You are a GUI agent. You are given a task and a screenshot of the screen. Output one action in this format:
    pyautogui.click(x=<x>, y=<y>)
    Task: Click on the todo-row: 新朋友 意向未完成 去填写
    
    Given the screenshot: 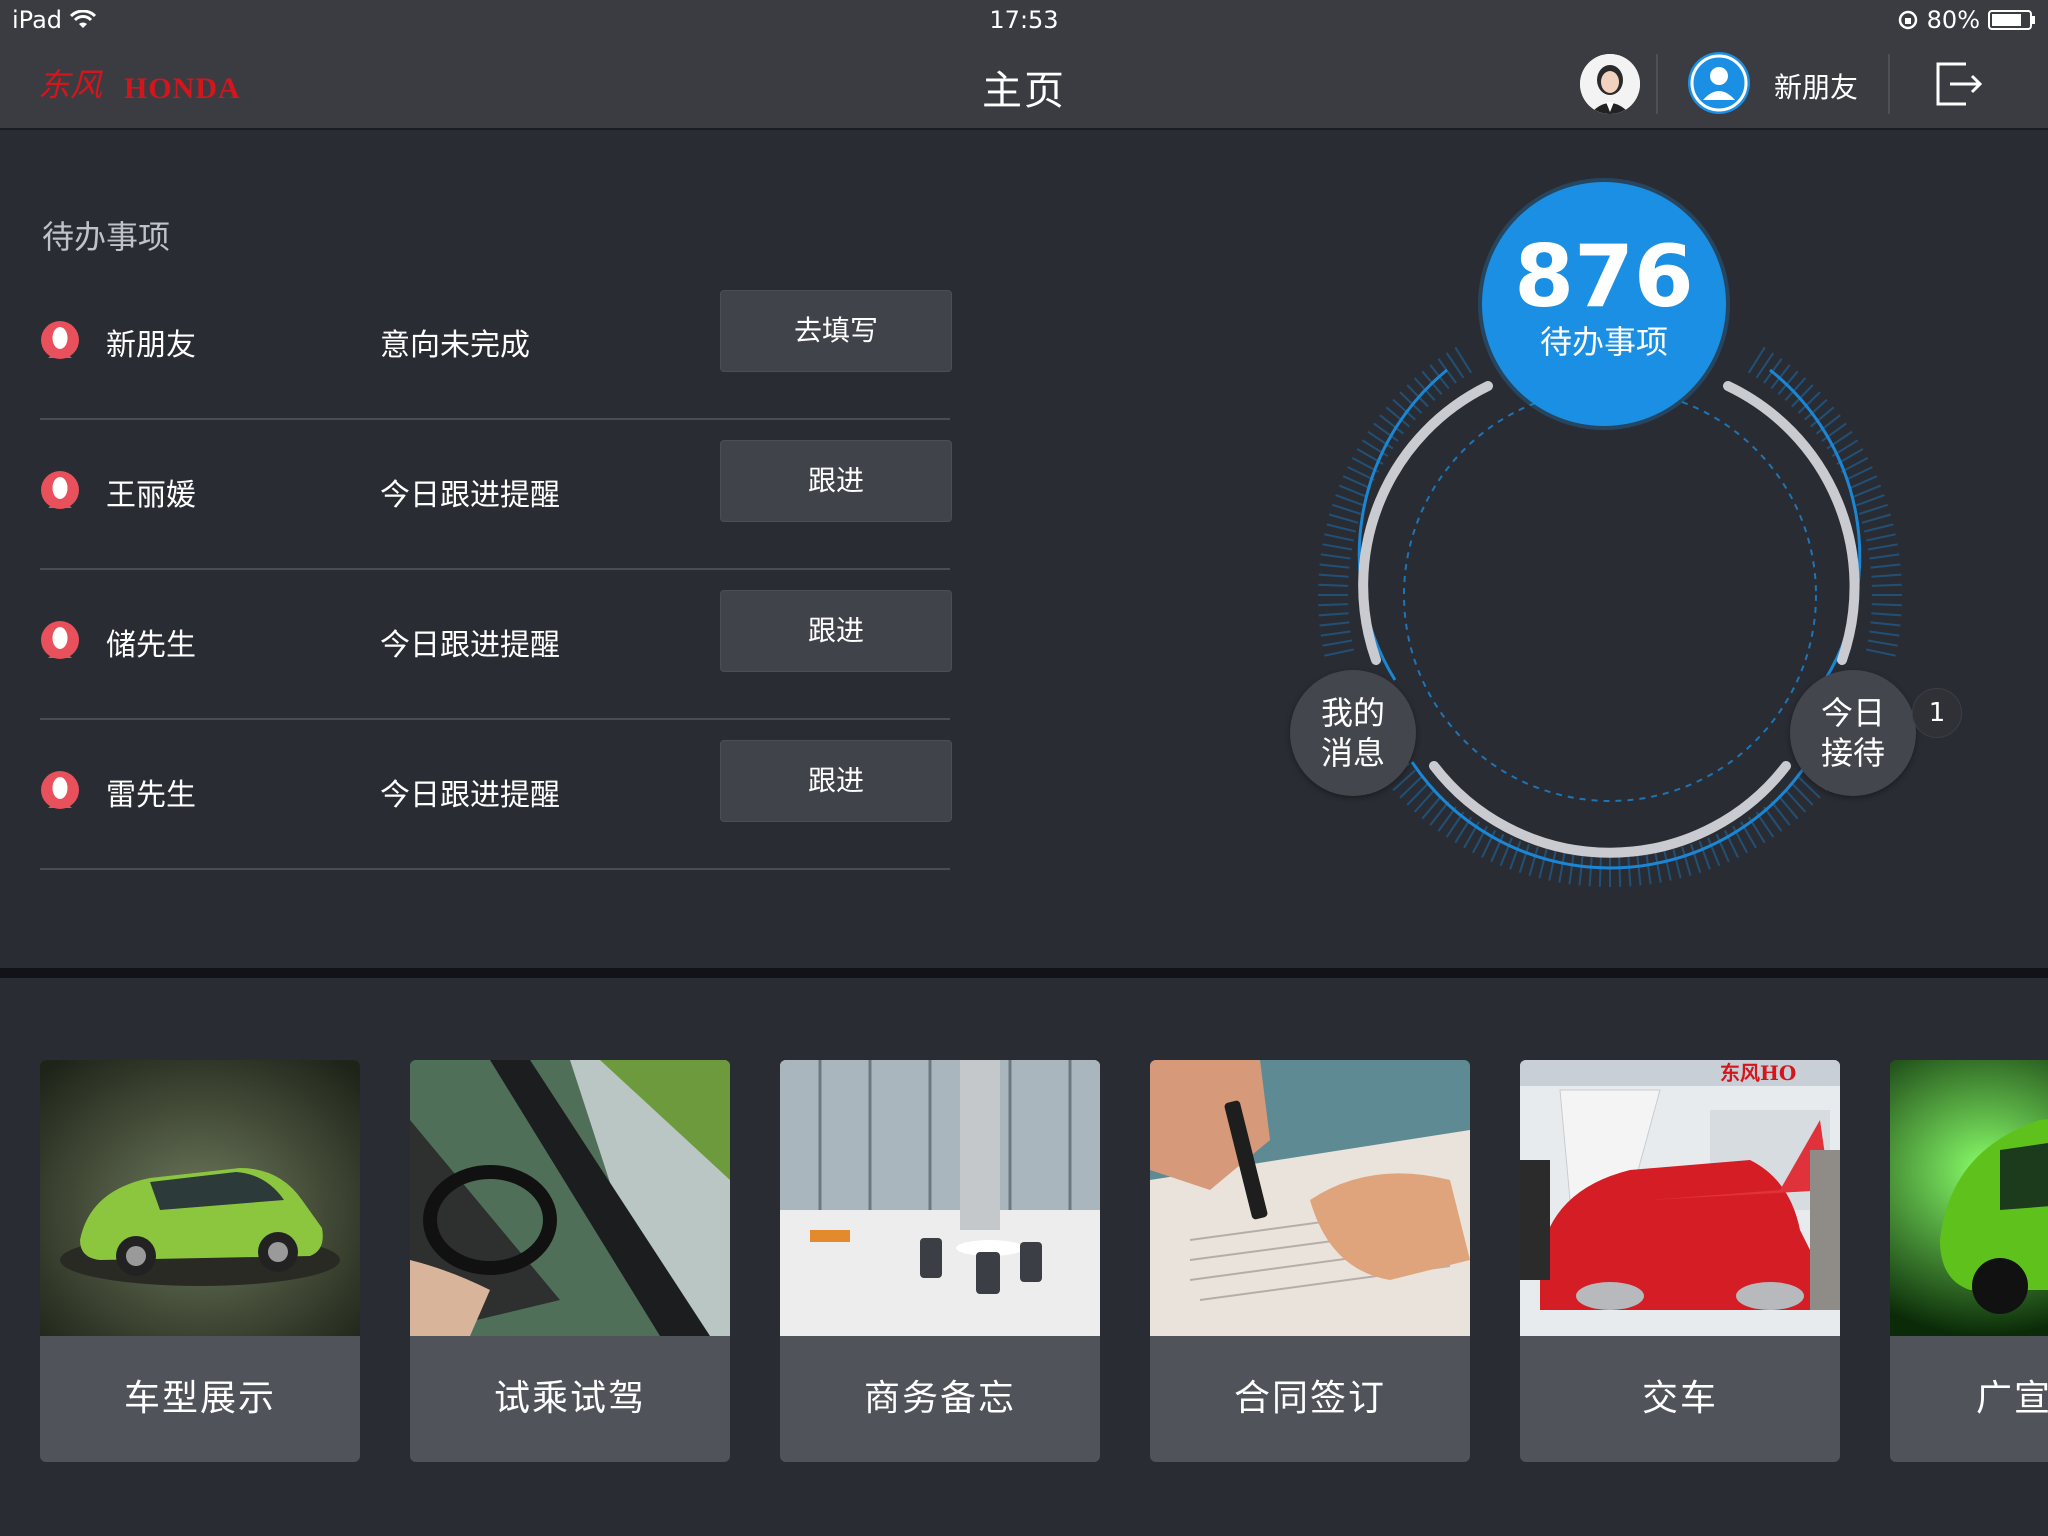 What is the action you would take?
    pyautogui.click(x=496, y=344)
    